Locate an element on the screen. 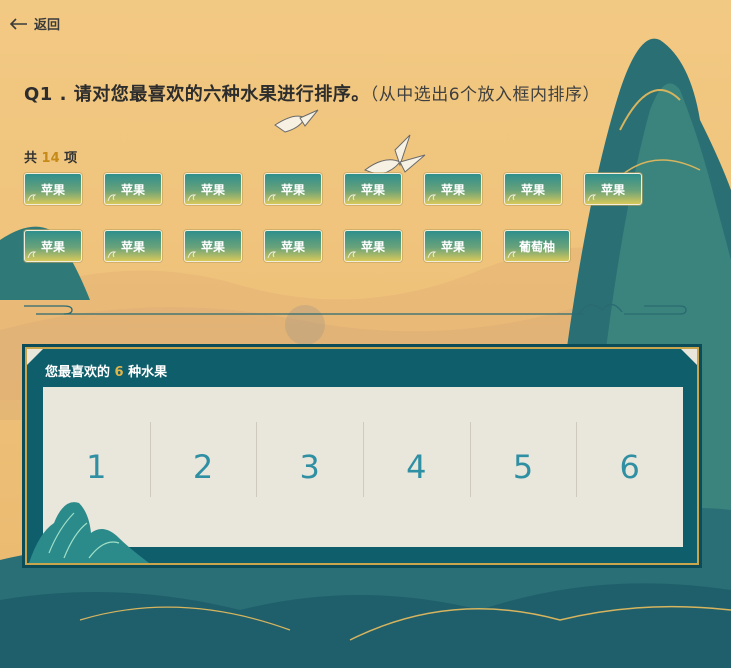 The image size is (731, 668). count-suffix: 项 is located at coordinates (71, 158).